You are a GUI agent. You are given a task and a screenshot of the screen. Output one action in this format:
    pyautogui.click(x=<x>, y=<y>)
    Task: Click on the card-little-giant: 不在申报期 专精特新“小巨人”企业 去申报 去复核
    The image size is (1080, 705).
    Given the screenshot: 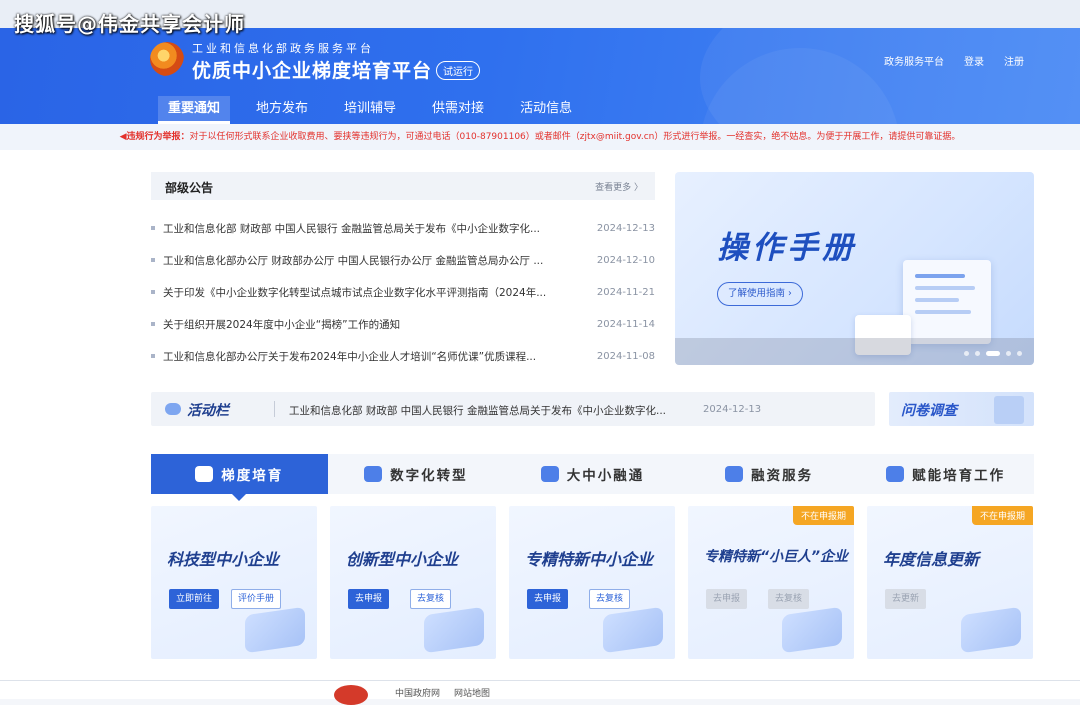 What is the action you would take?
    pyautogui.click(x=771, y=582)
    